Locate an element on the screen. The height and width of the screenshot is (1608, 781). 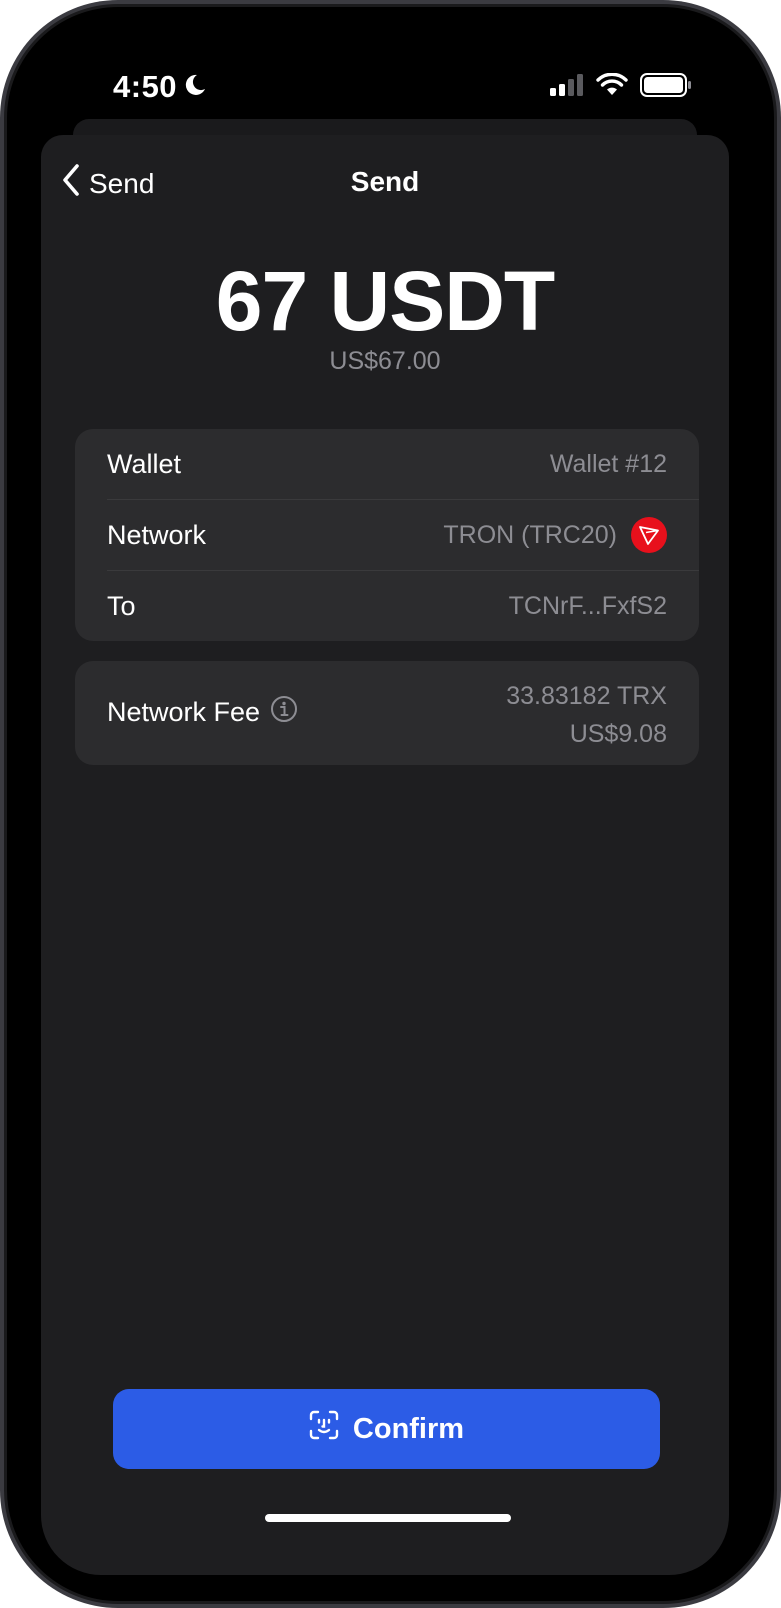
recipient-address: TCNrF...FxfS2 is located at coordinates (587, 605).